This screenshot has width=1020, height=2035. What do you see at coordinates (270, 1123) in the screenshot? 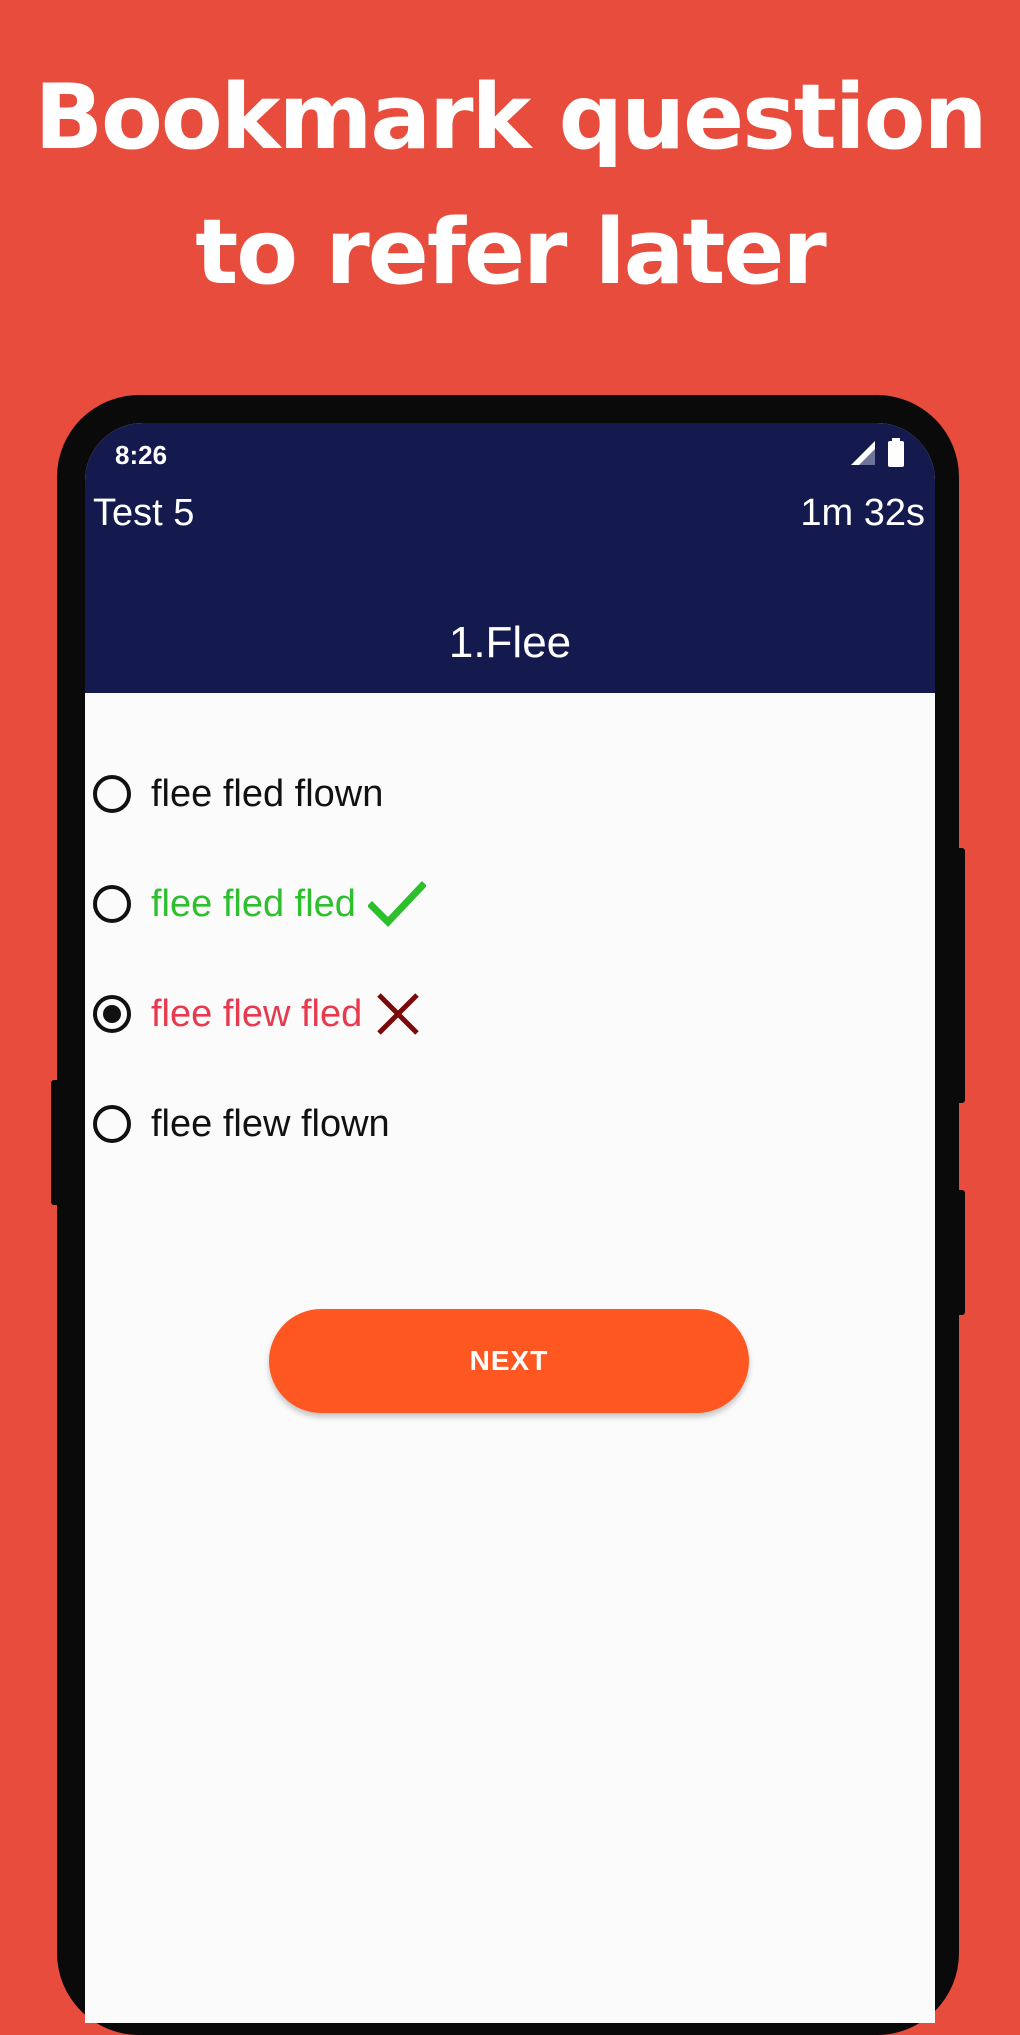
I see `option-label: flee flew flown` at bounding box center [270, 1123].